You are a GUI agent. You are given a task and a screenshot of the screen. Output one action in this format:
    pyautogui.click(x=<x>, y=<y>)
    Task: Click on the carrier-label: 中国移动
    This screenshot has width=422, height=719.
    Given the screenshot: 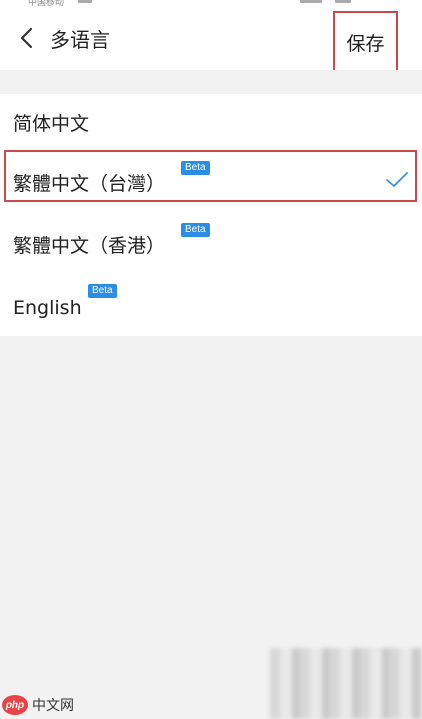 What is the action you would take?
    pyautogui.click(x=46, y=4)
    